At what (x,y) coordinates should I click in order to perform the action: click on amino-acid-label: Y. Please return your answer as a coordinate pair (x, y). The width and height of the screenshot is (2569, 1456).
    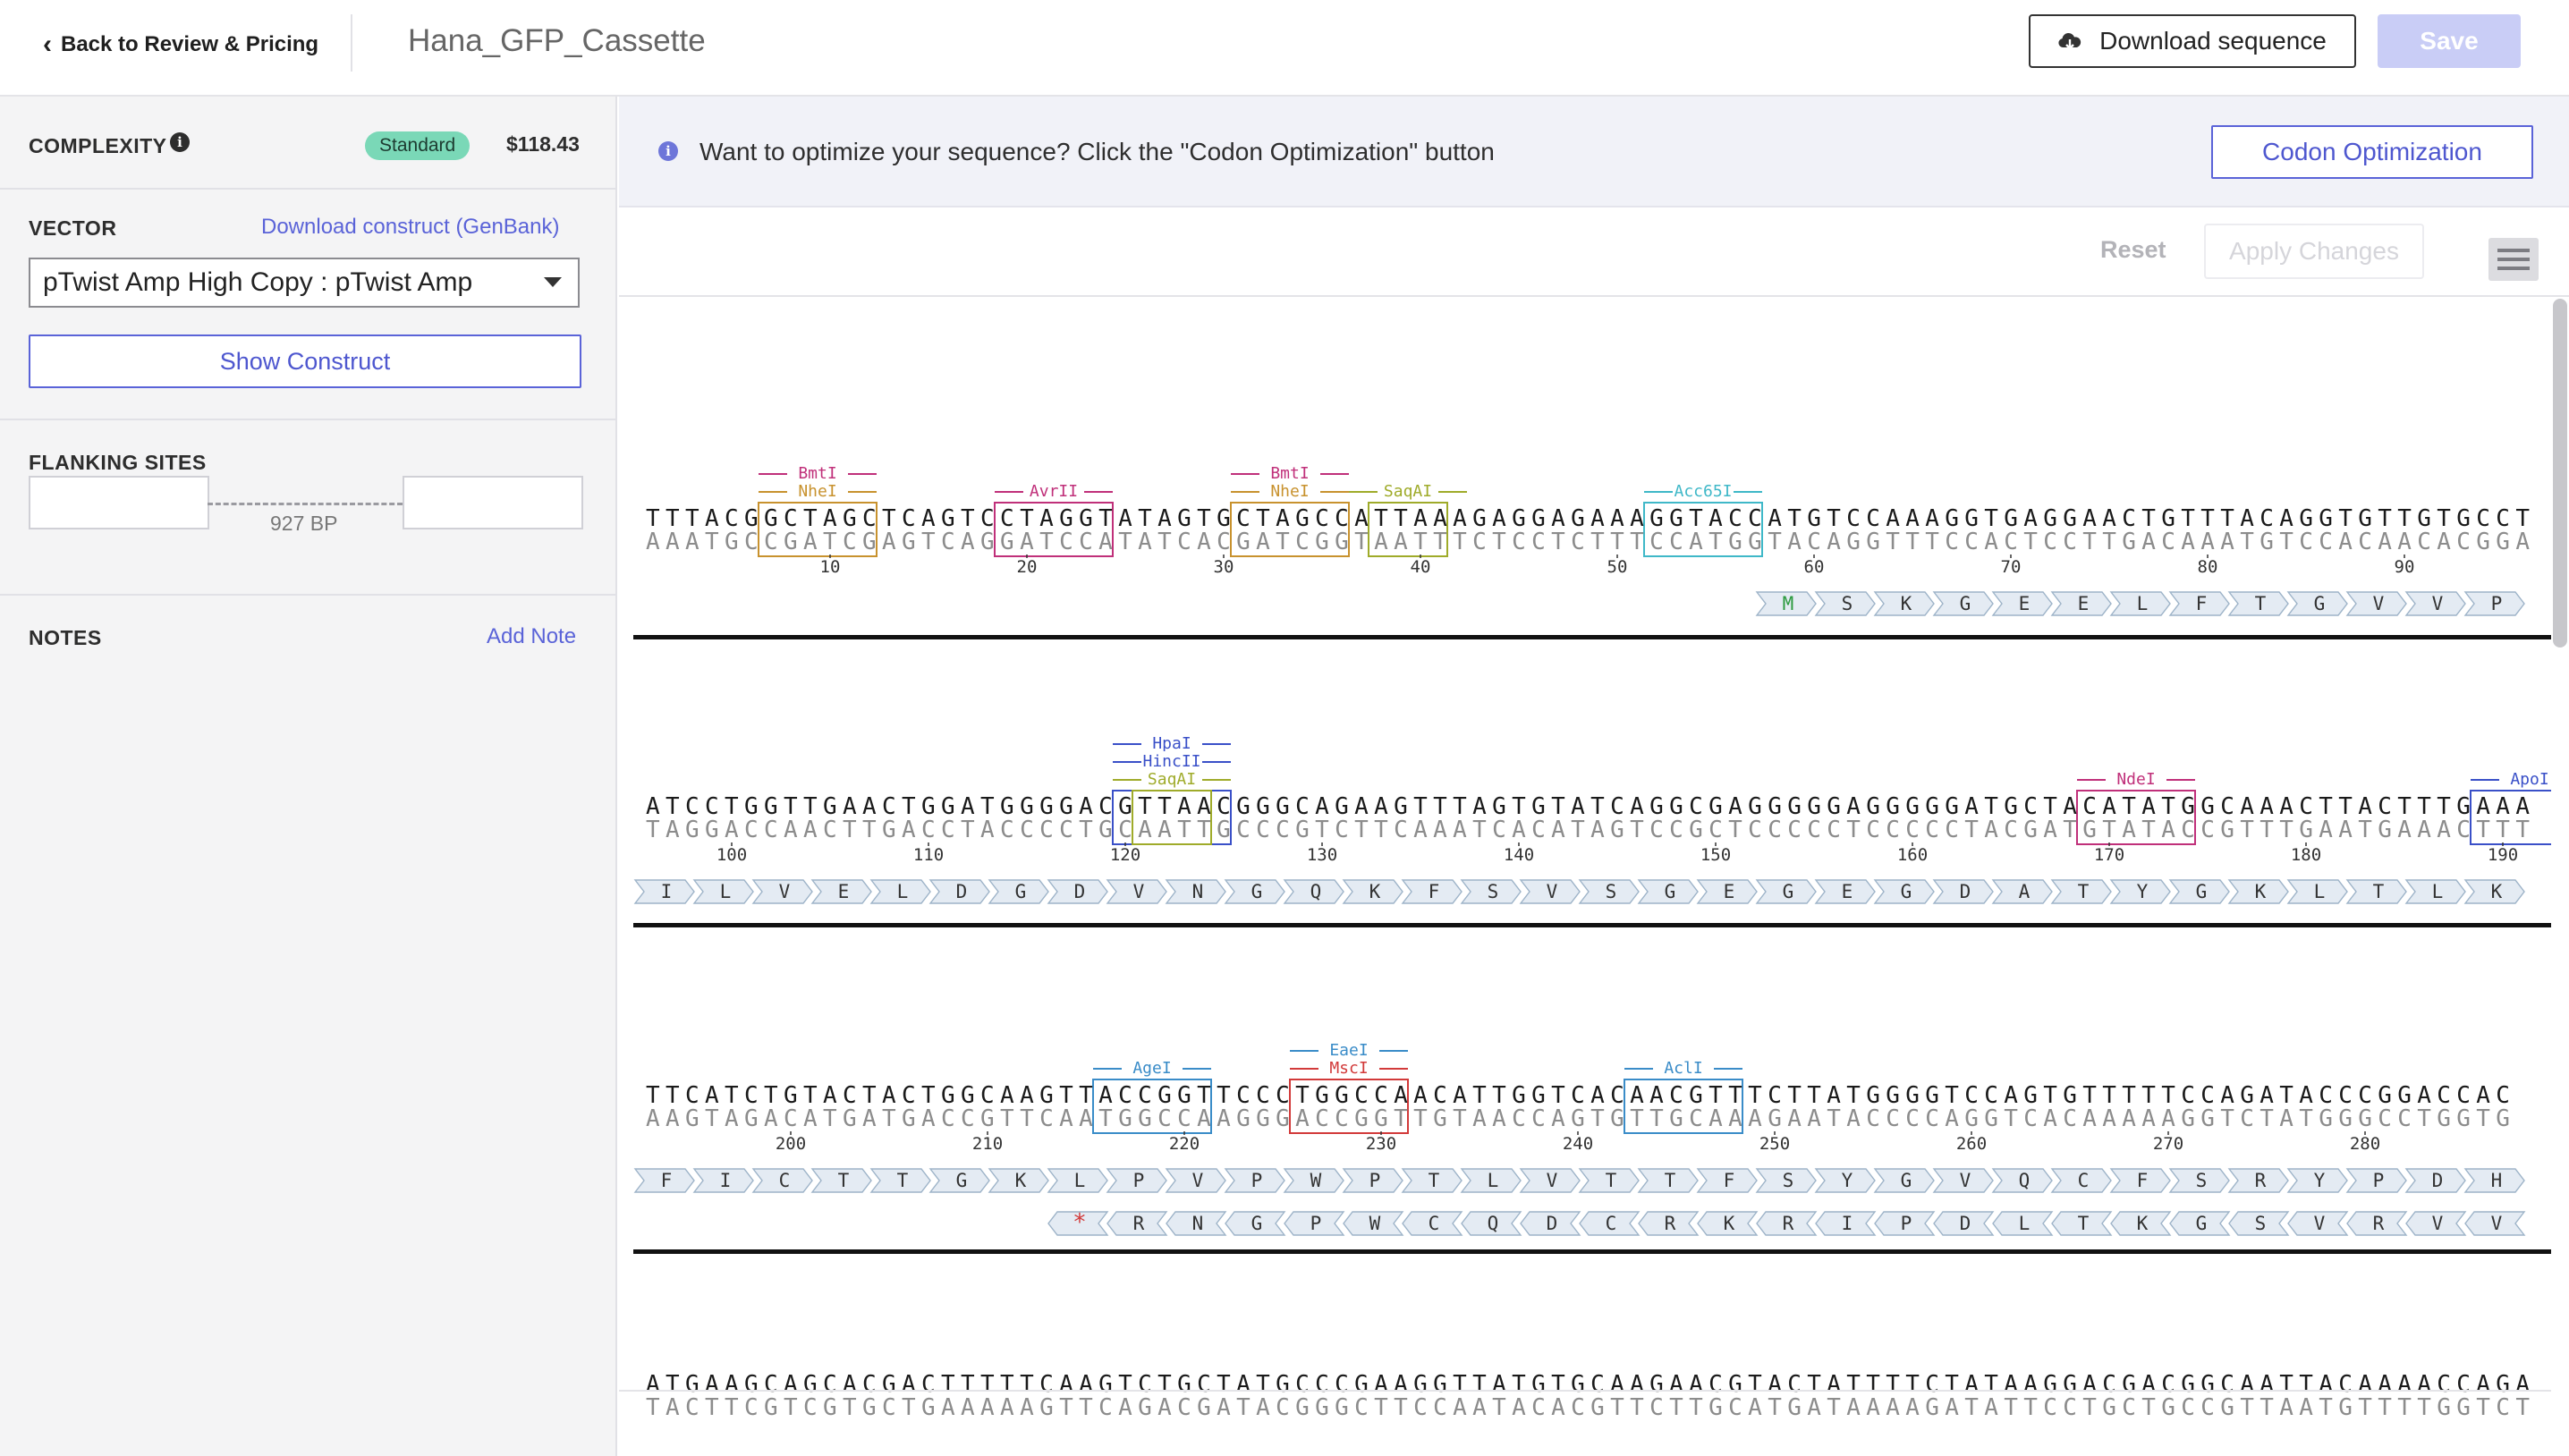
    Looking at the image, I should click on (2320, 1180).